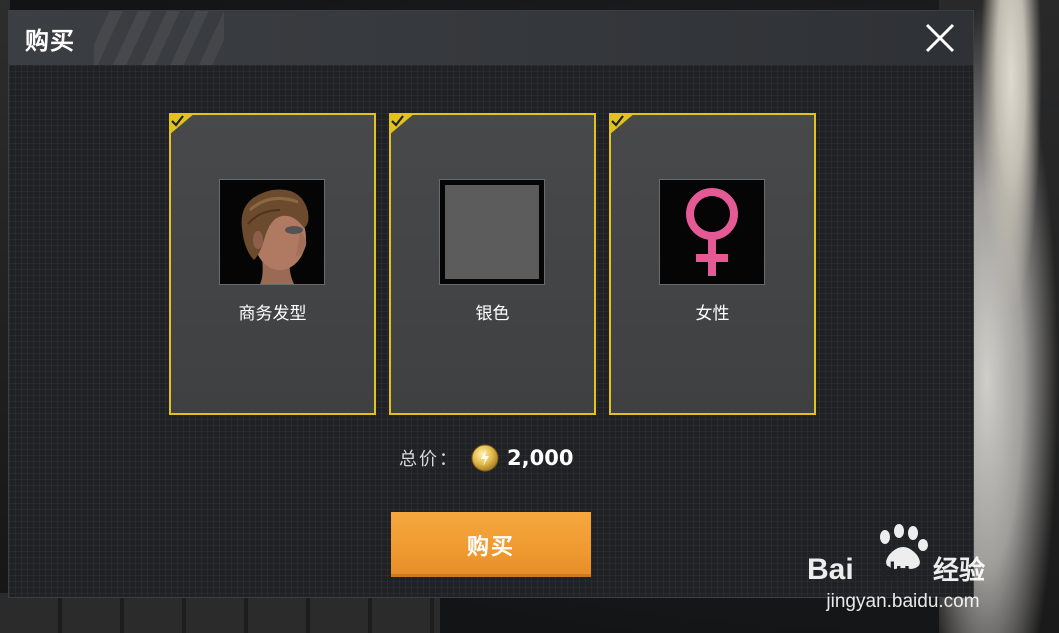 The width and height of the screenshot is (1059, 633). Describe the element at coordinates (220, 613) in the screenshot. I see `background-inventory-strip` at that location.